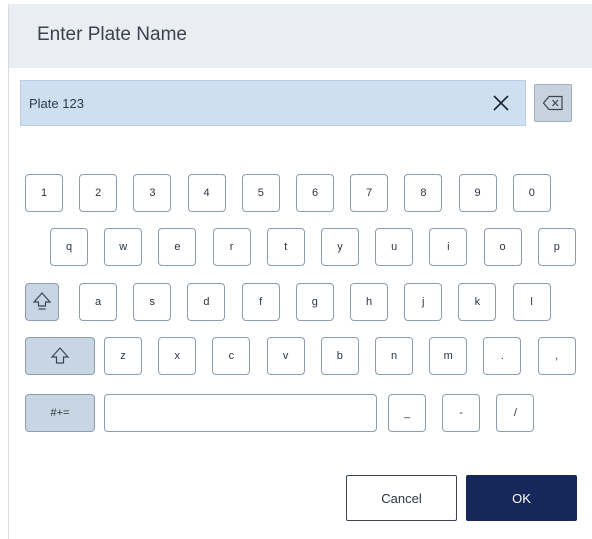 Image resolution: width=592 pixels, height=539 pixels. What do you see at coordinates (98, 302) in the screenshot?
I see `key-a: a` at bounding box center [98, 302].